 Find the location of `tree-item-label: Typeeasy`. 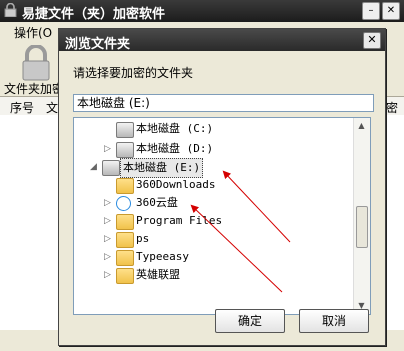

tree-item-label: Typeeasy is located at coordinates (162, 256).